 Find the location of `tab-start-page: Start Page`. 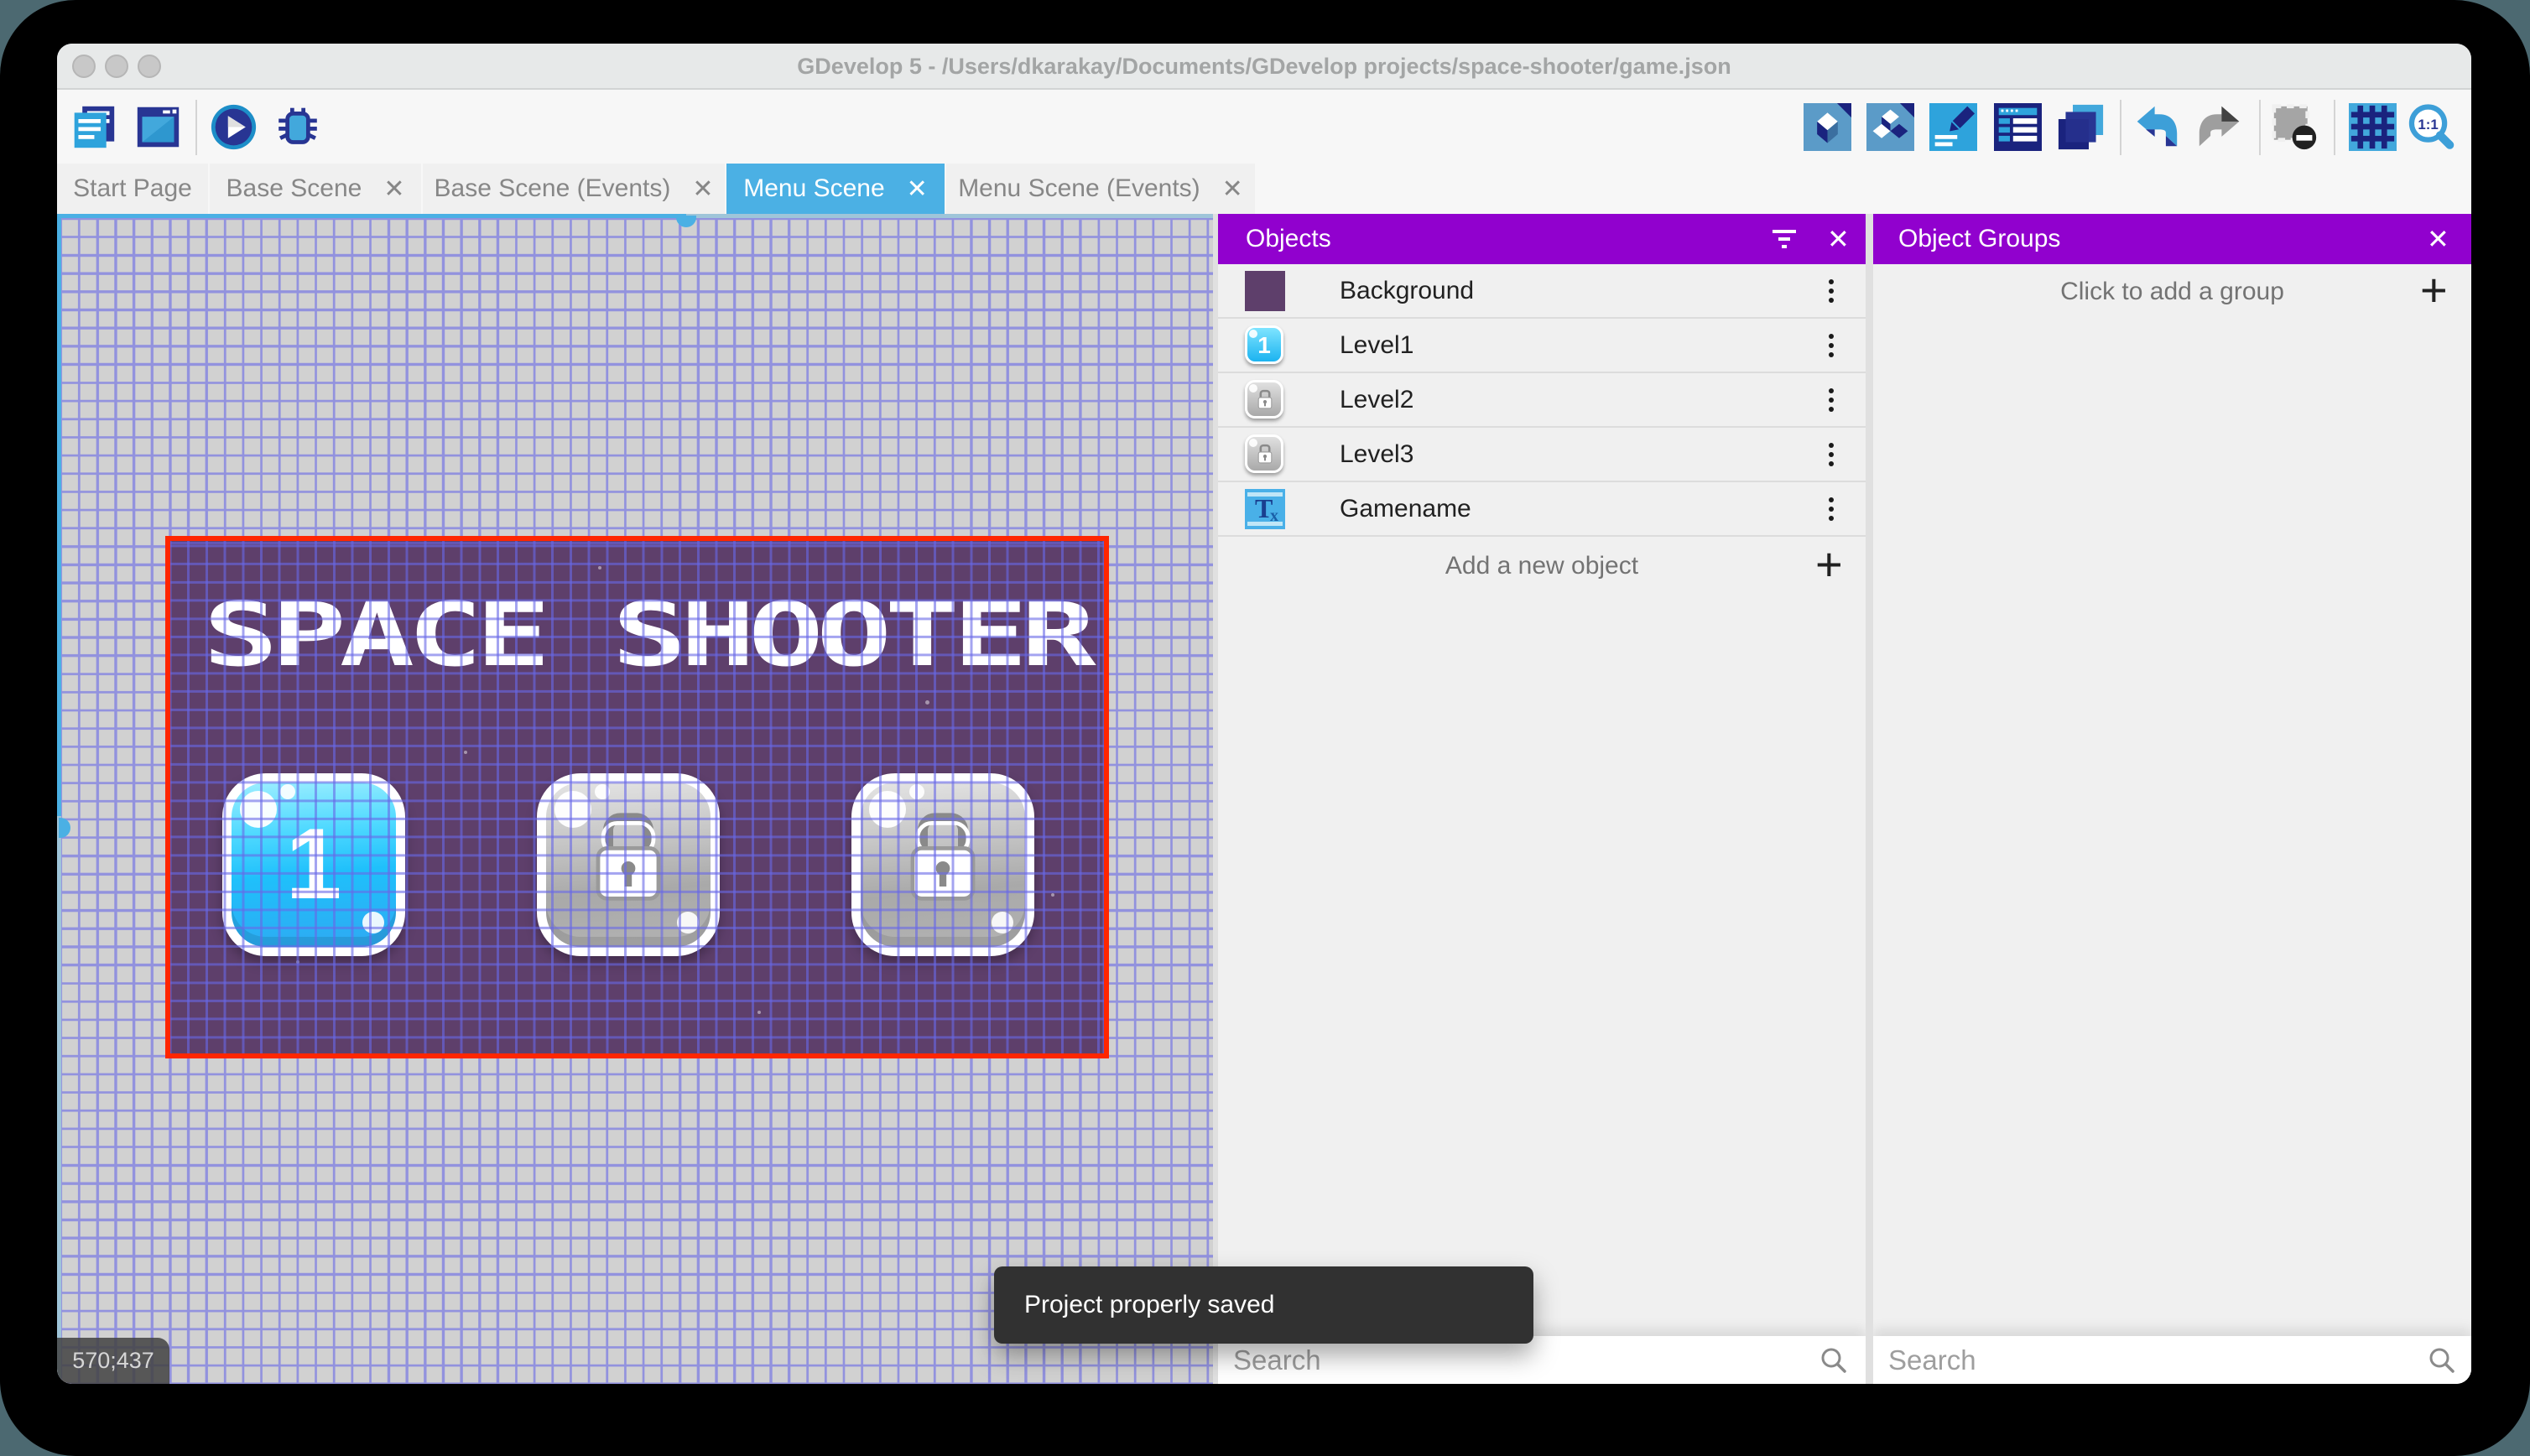

tab-start-page: Start Page is located at coordinates (132, 189).